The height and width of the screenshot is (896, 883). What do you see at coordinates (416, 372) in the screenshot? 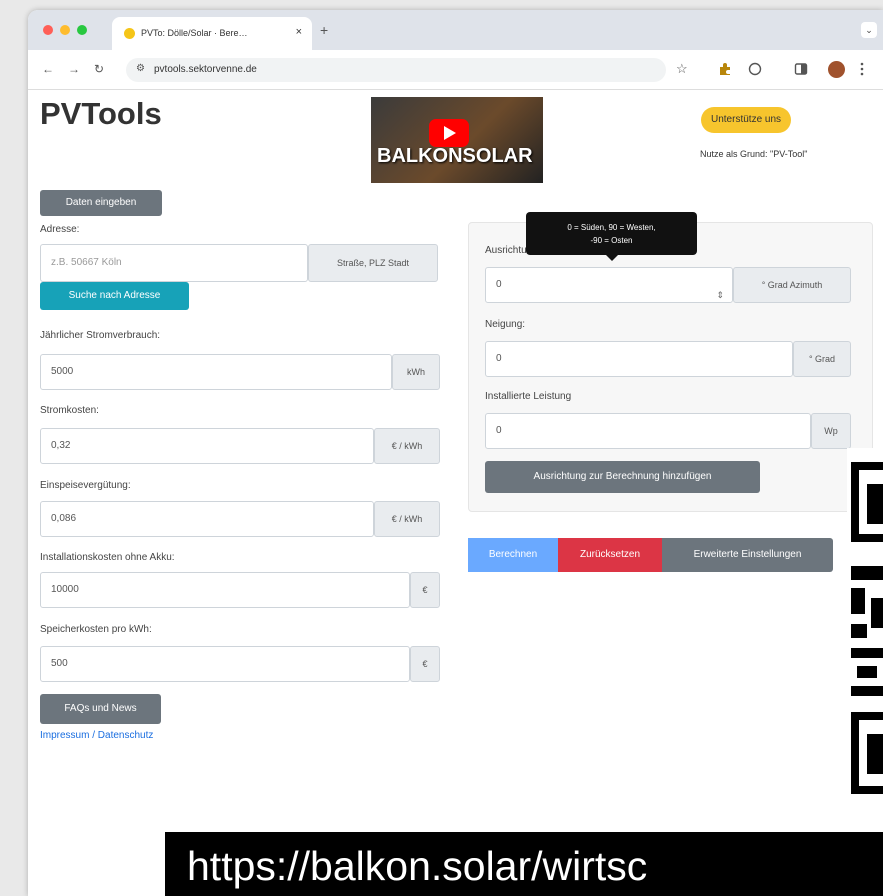
I see `consumption-unit: kWh` at bounding box center [416, 372].